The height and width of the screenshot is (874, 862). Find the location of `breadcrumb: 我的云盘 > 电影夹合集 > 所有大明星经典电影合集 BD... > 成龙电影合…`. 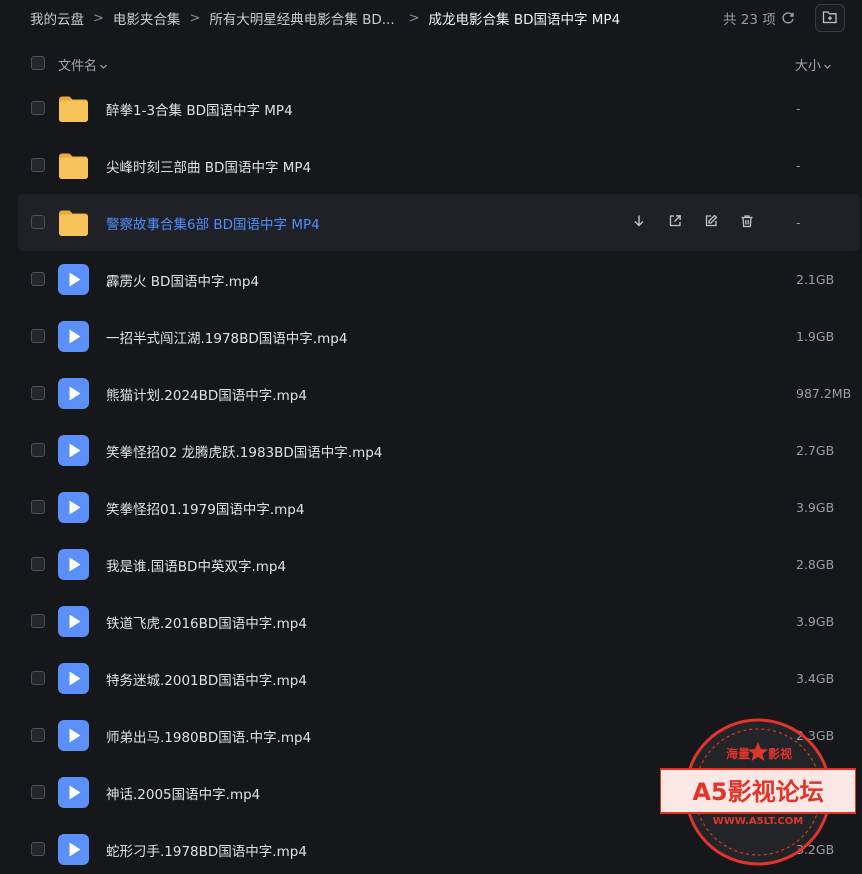

breadcrumb: 我的云盘 > 电影夹合集 > 所有大明星经典电影合集 BD... > 成龙电影合… is located at coordinates (325, 18).